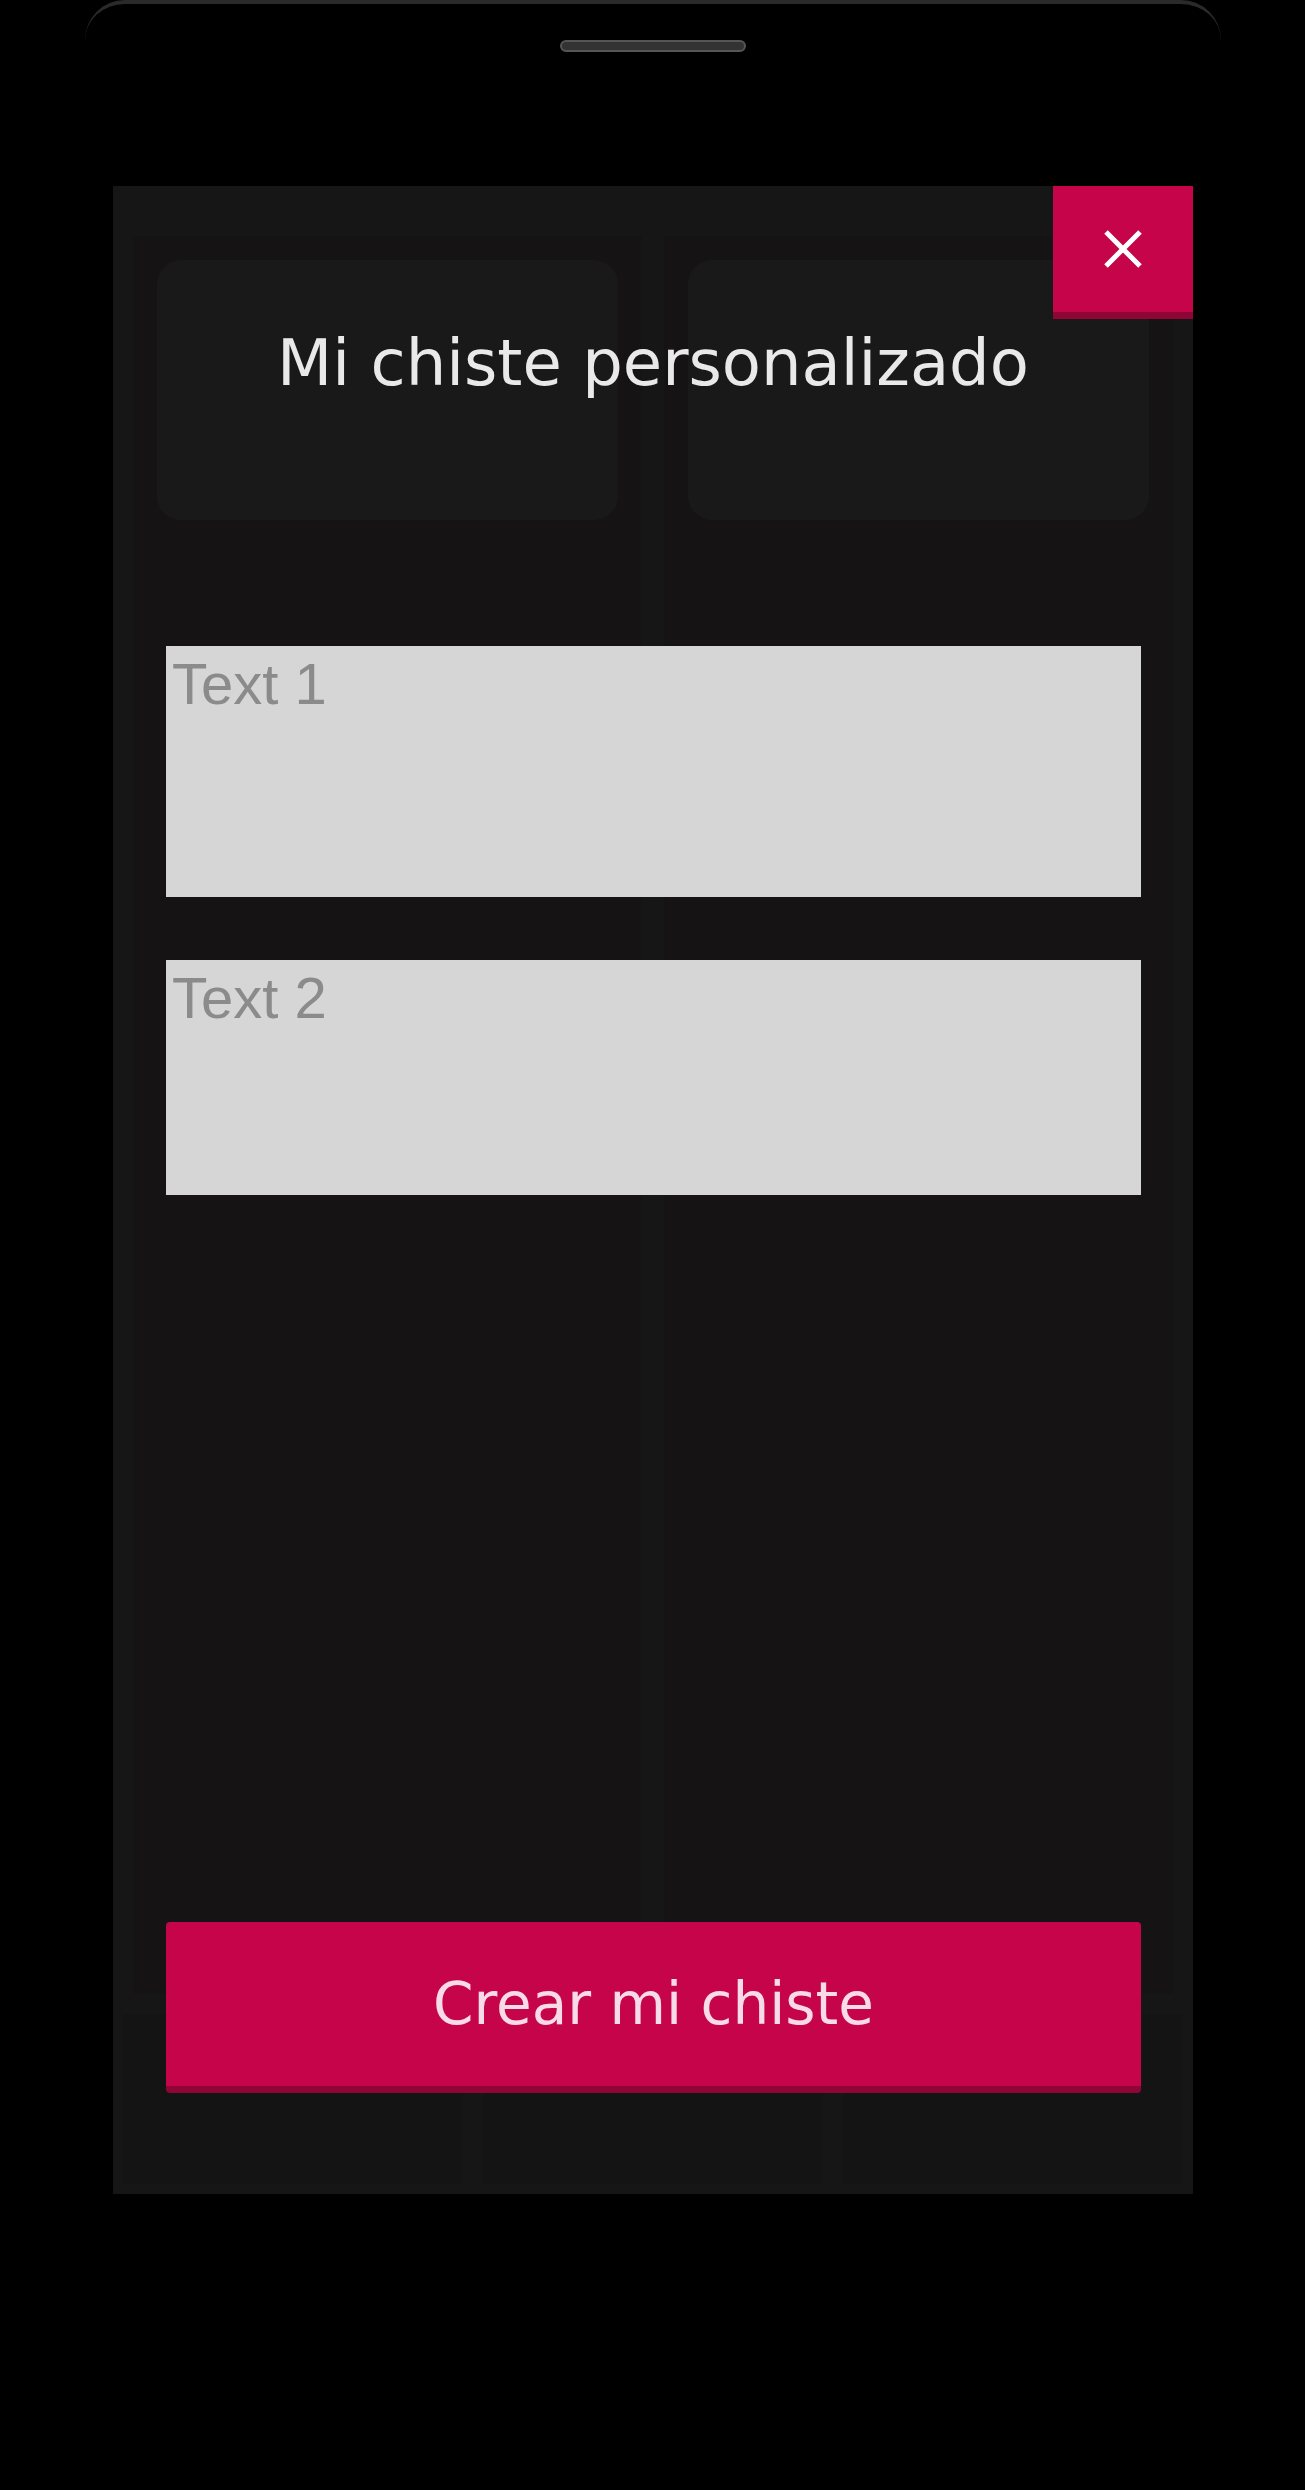  I want to click on create-button: Crear mi chiste, so click(653, 2007).